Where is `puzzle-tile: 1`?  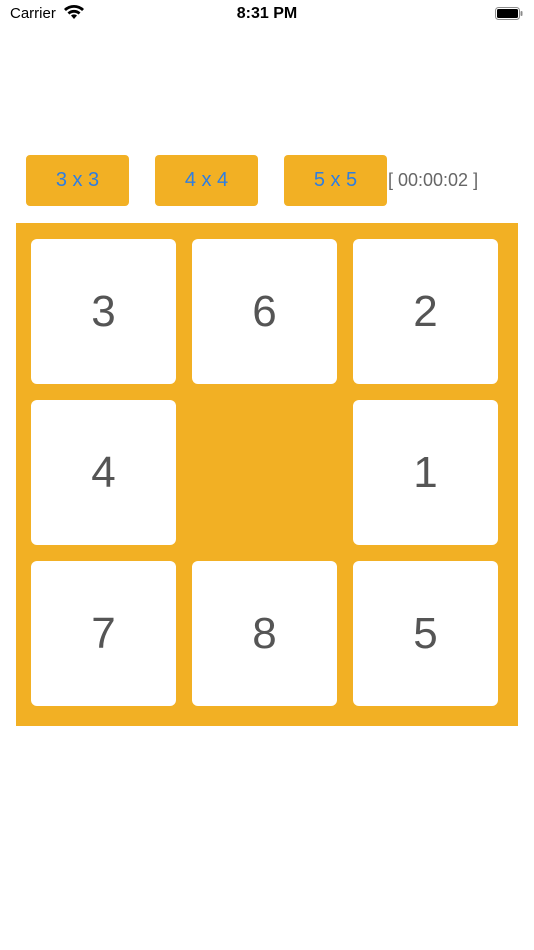
puzzle-tile: 1 is located at coordinates (425, 472).